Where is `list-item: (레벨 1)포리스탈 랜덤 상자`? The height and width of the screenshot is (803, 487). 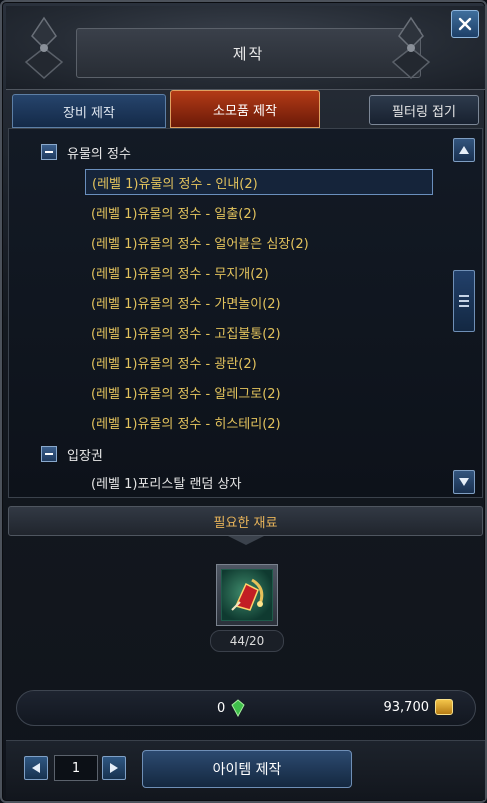 list-item: (레벨 1)포리스탈 랜덤 상자 is located at coordinates (259, 482).